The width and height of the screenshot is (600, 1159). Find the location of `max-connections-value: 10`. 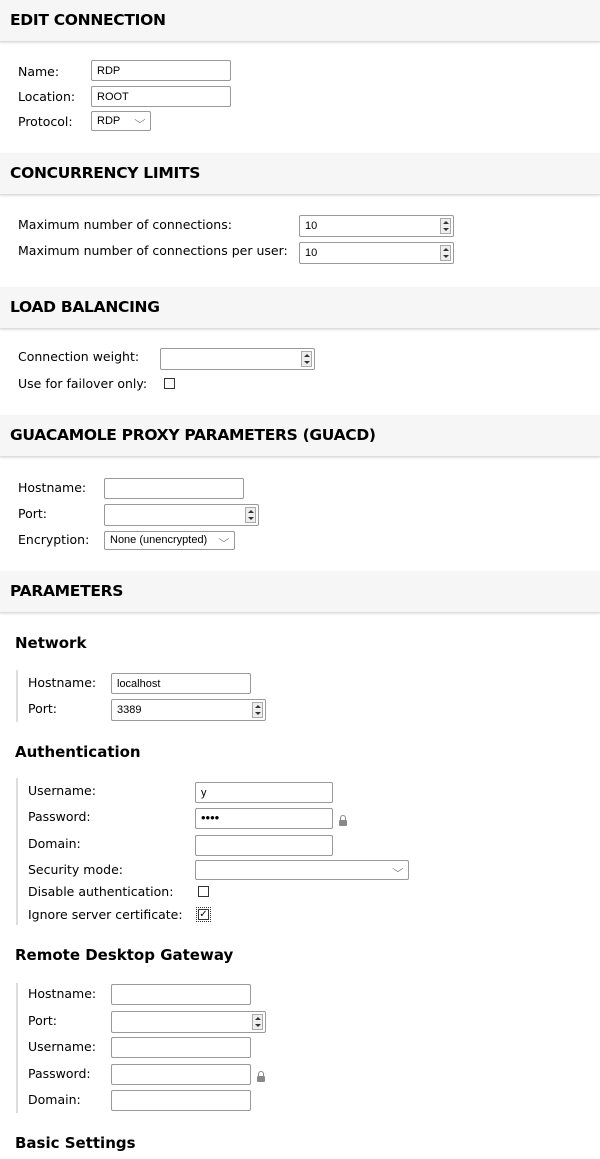

max-connections-value: 10 is located at coordinates (311, 226).